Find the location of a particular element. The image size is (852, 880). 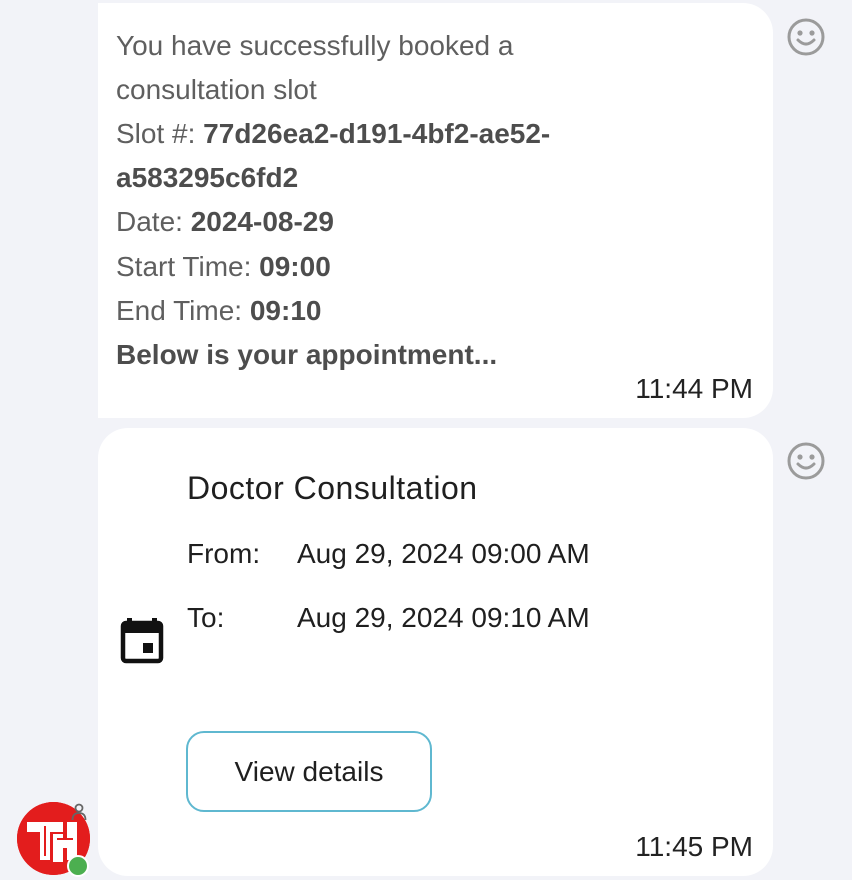

appointment-title: Doctor Consultation is located at coordinates (332, 488).